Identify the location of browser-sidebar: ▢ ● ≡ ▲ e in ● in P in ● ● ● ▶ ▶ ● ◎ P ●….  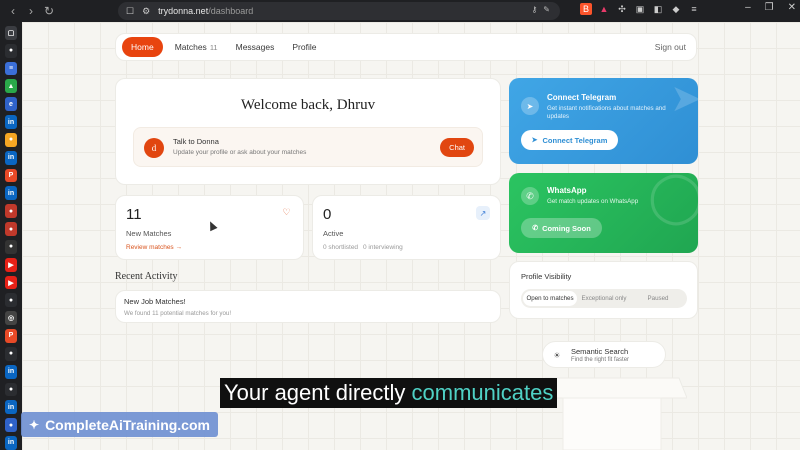
(11, 236).